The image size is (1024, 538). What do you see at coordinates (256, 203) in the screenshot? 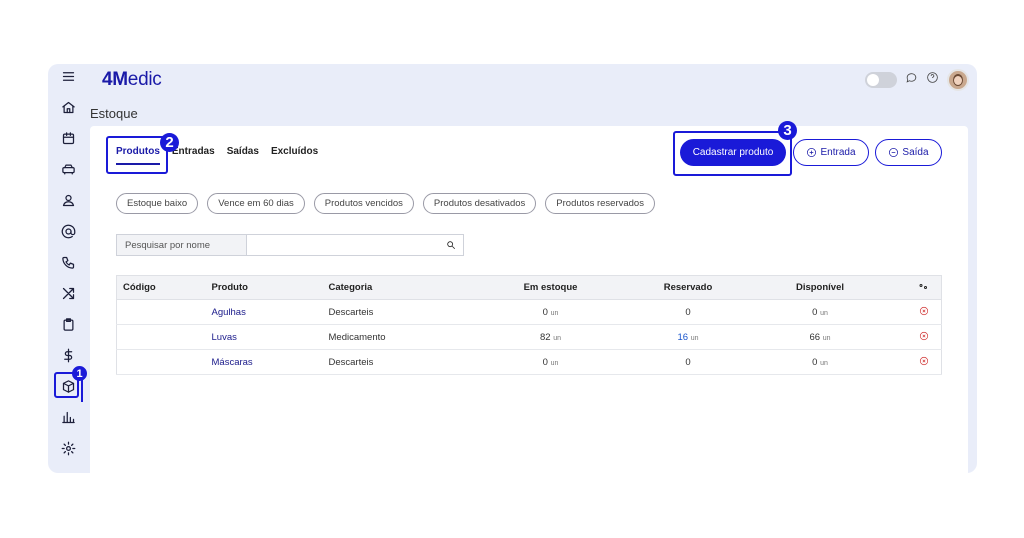
I see `filter-vence-60-dias: Vence em 60 dias` at bounding box center [256, 203].